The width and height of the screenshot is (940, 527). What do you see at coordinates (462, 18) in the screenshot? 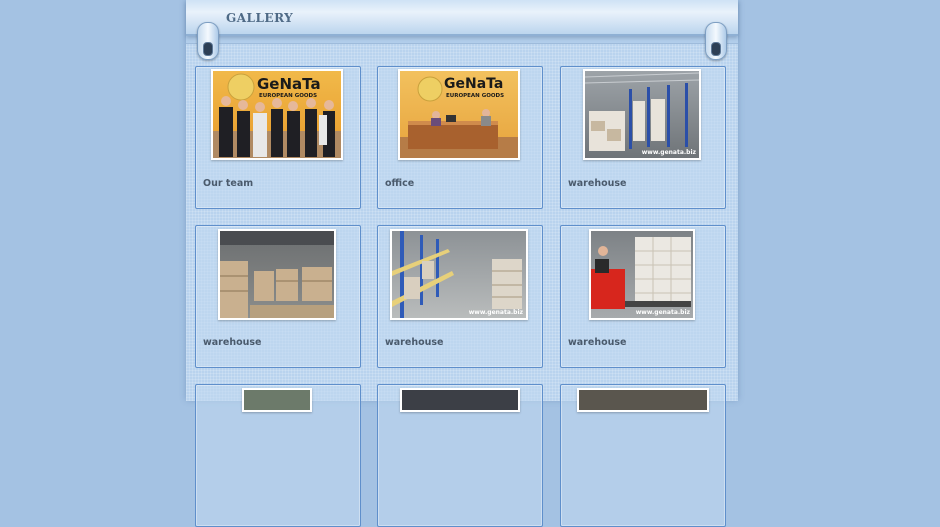
I see `header-bar: GALLERY` at bounding box center [462, 18].